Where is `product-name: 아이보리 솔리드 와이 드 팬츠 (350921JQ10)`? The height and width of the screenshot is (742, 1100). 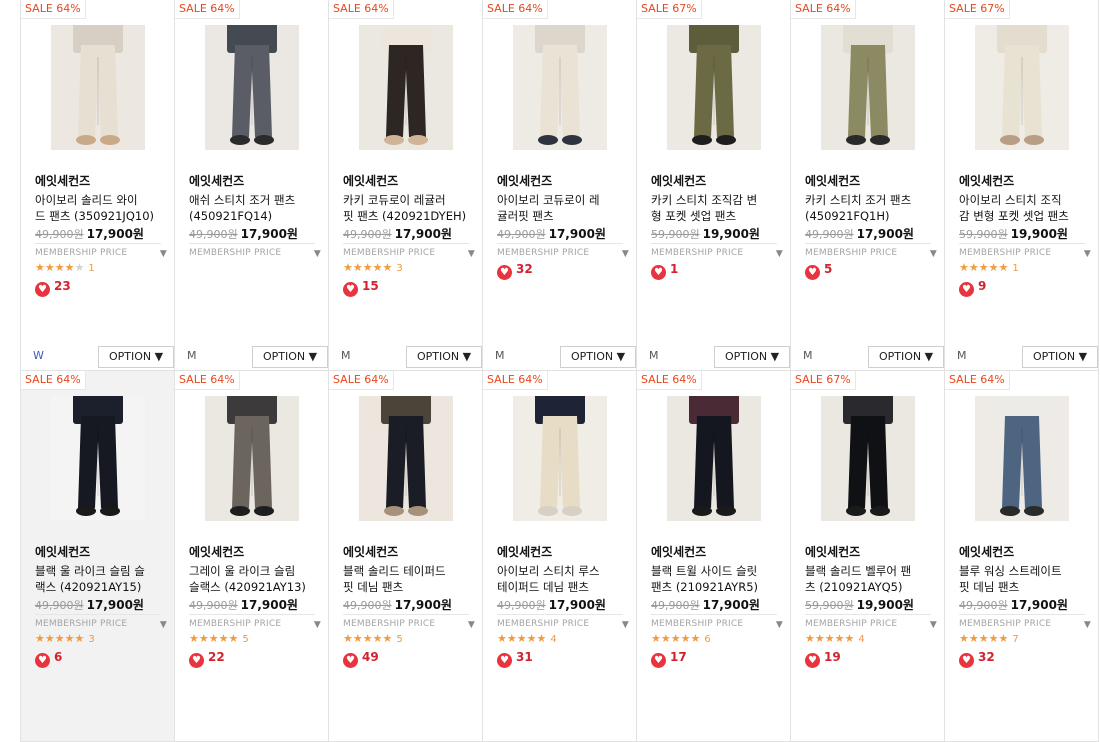 product-name: 아이보리 솔리드 와이 드 팬츠 (350921JQ10) is located at coordinates (101, 208).